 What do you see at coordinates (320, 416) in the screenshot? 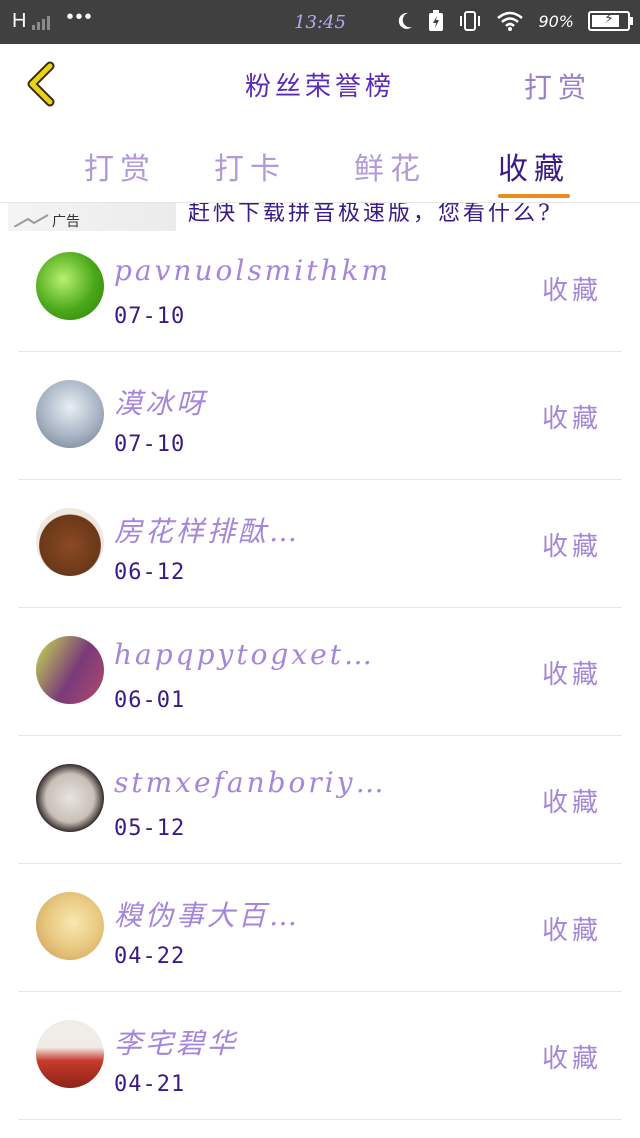
I see `list-item: 漠冰呀 07-10 收藏` at bounding box center [320, 416].